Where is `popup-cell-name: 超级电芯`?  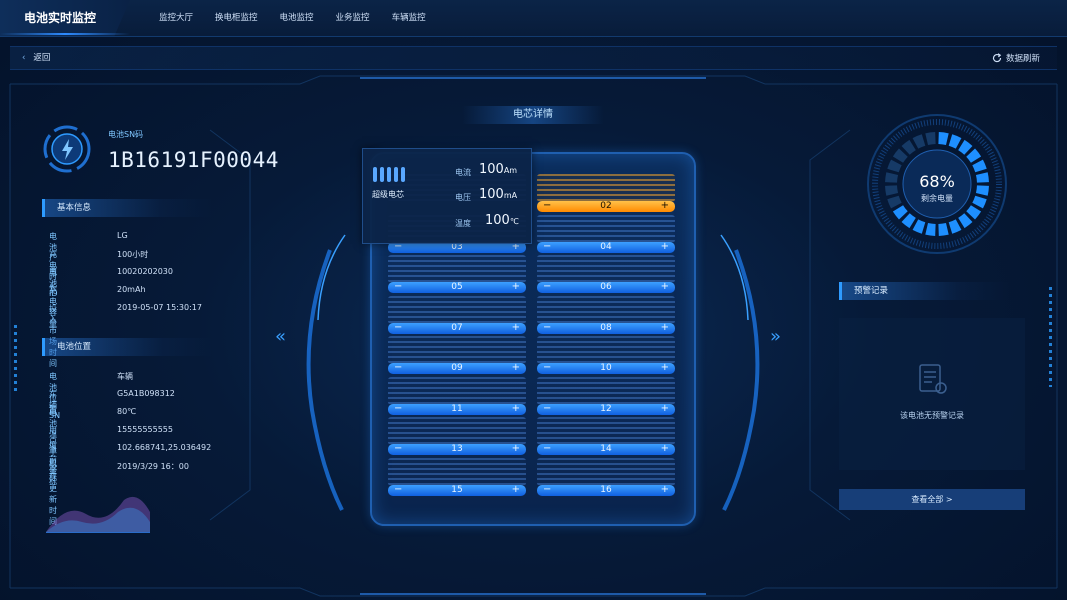
popup-cell-name: 超级电芯 is located at coordinates (388, 194).